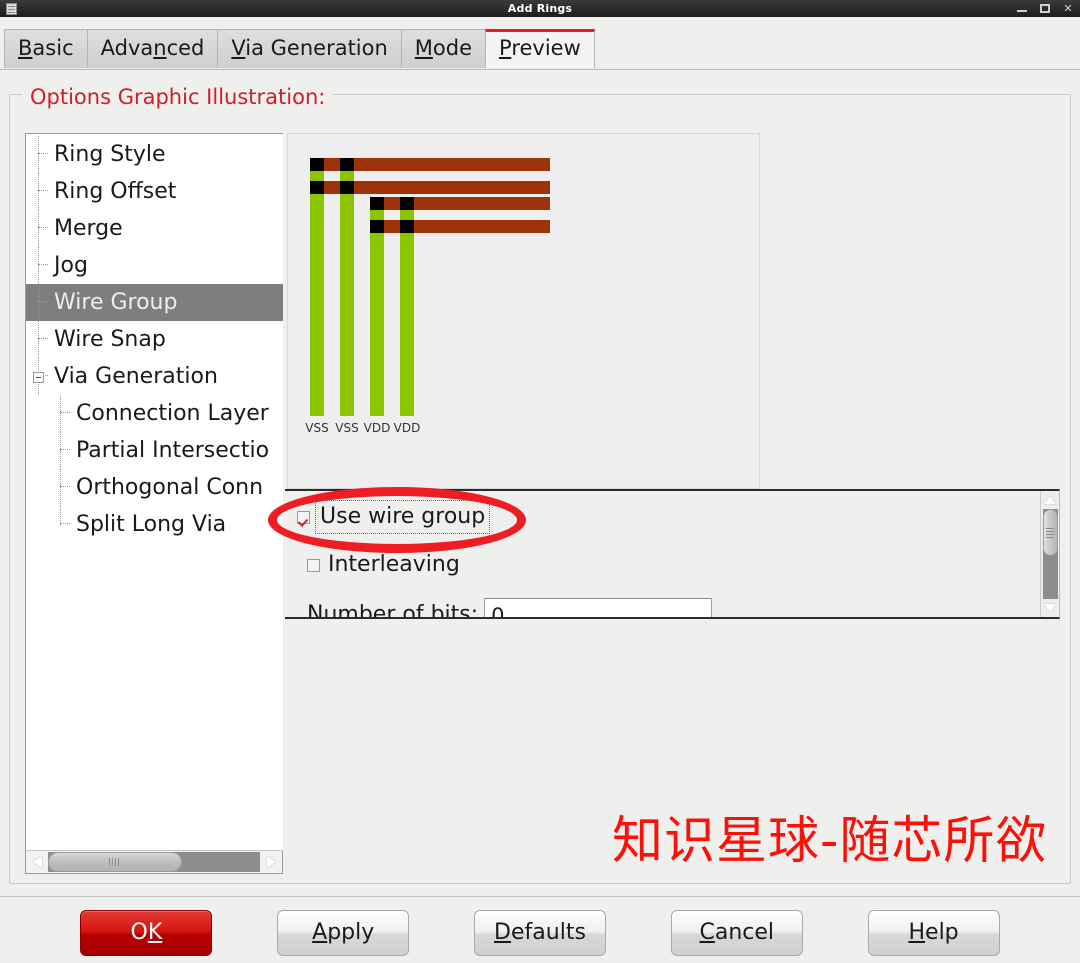 The height and width of the screenshot is (963, 1080). I want to click on vscroll-thumb, so click(1050, 532).